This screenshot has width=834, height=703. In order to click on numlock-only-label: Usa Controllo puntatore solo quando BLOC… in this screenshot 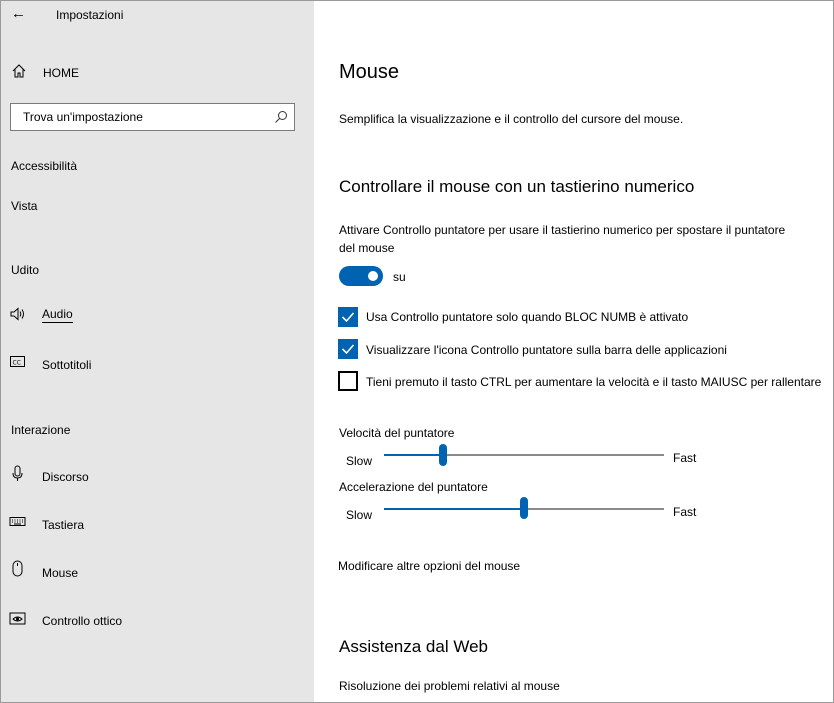, I will do `click(527, 317)`.